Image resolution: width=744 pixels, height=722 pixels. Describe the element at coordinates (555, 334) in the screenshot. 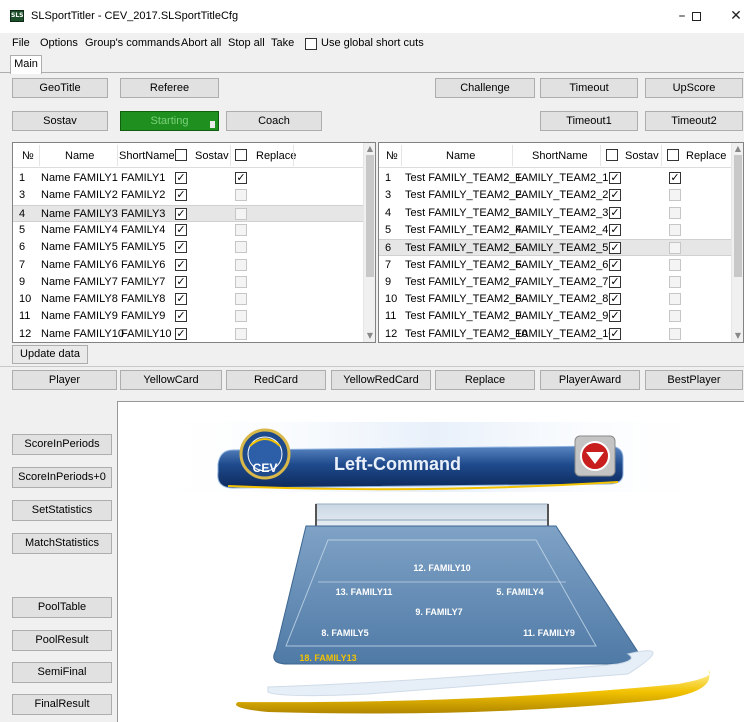

I see `table-row: 12 Test FAMILY_TEAM2_10 FAMILY_TEAM2_10 ✓` at that location.